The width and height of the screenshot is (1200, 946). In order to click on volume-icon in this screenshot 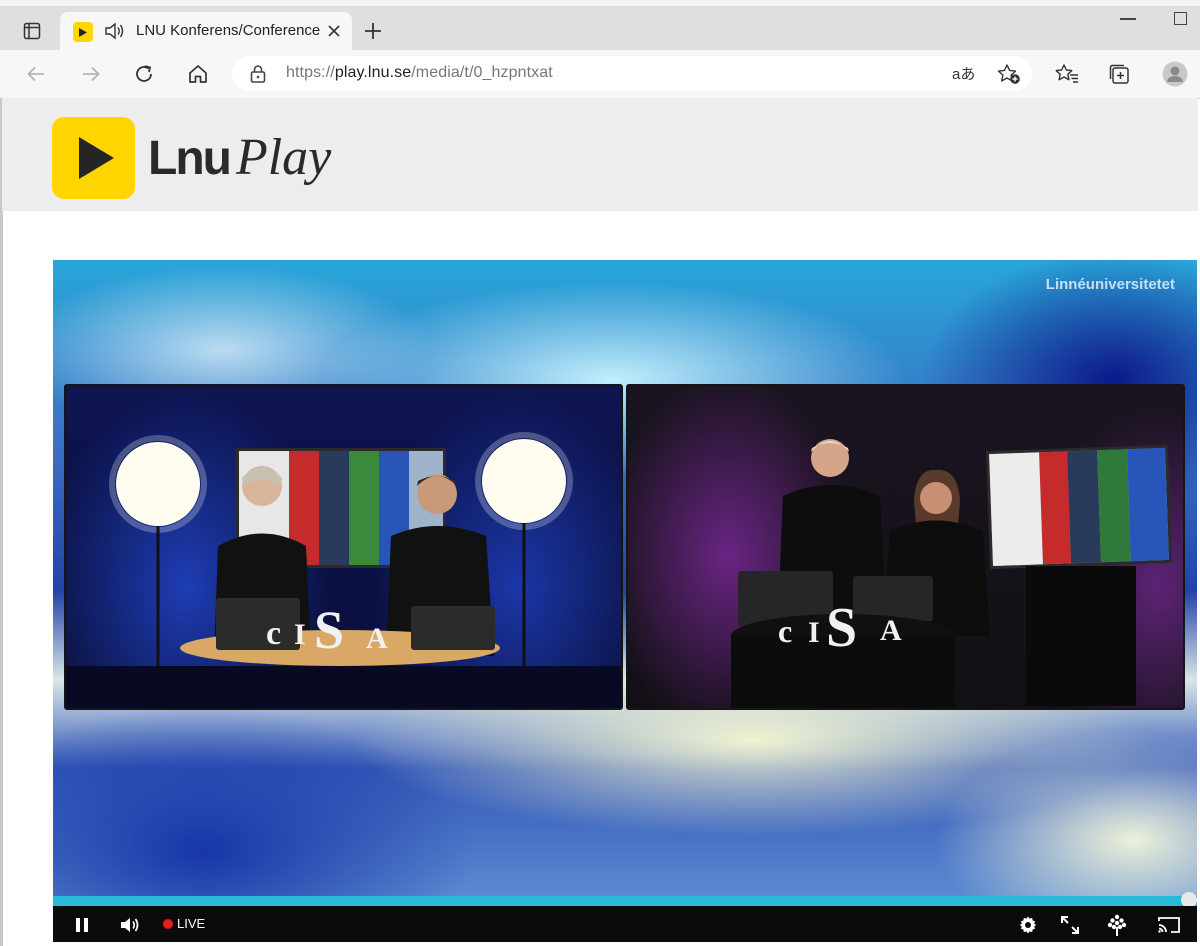, I will do `click(130, 925)`.